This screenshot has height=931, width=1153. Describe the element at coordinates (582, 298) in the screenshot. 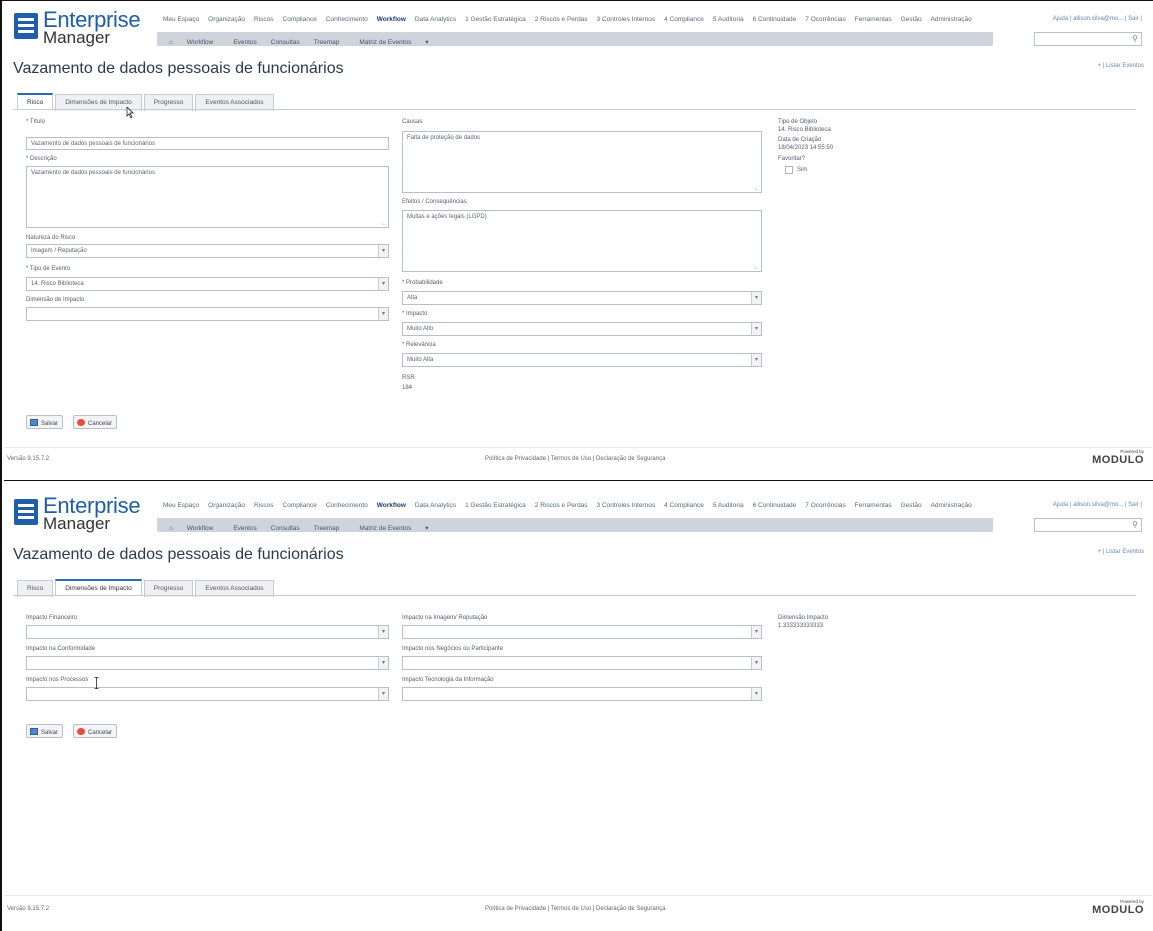

I see `probabilidade-select: Alta ▾` at that location.